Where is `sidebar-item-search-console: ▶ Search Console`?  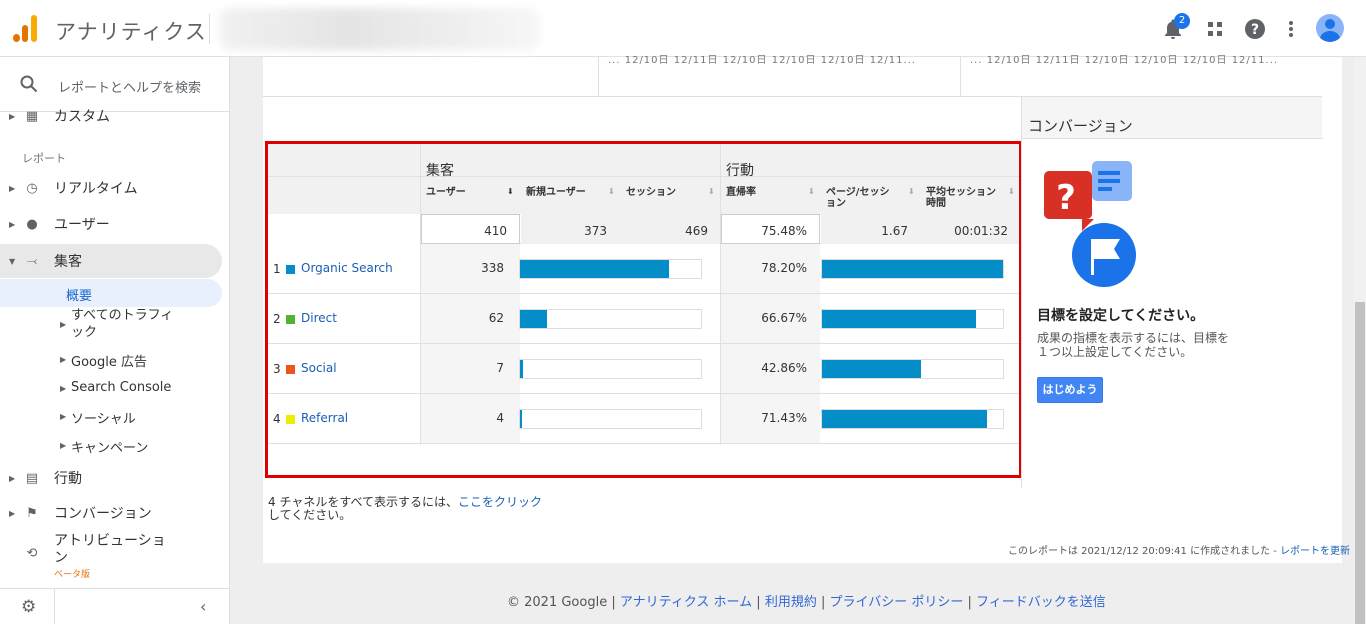
sidebar-item-search-console: ▶ Search Console is located at coordinates (115, 390).